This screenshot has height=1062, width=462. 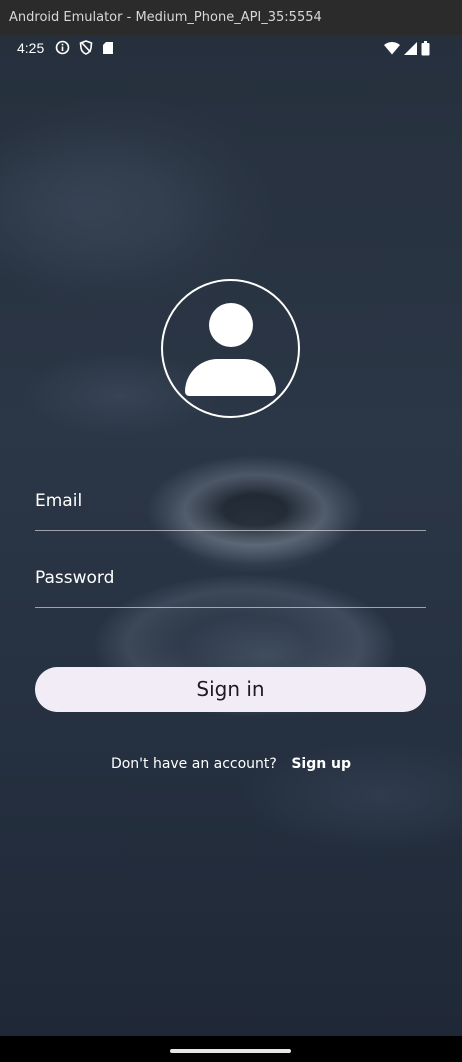 I want to click on sign-in-button: Sign in, so click(x=230, y=689).